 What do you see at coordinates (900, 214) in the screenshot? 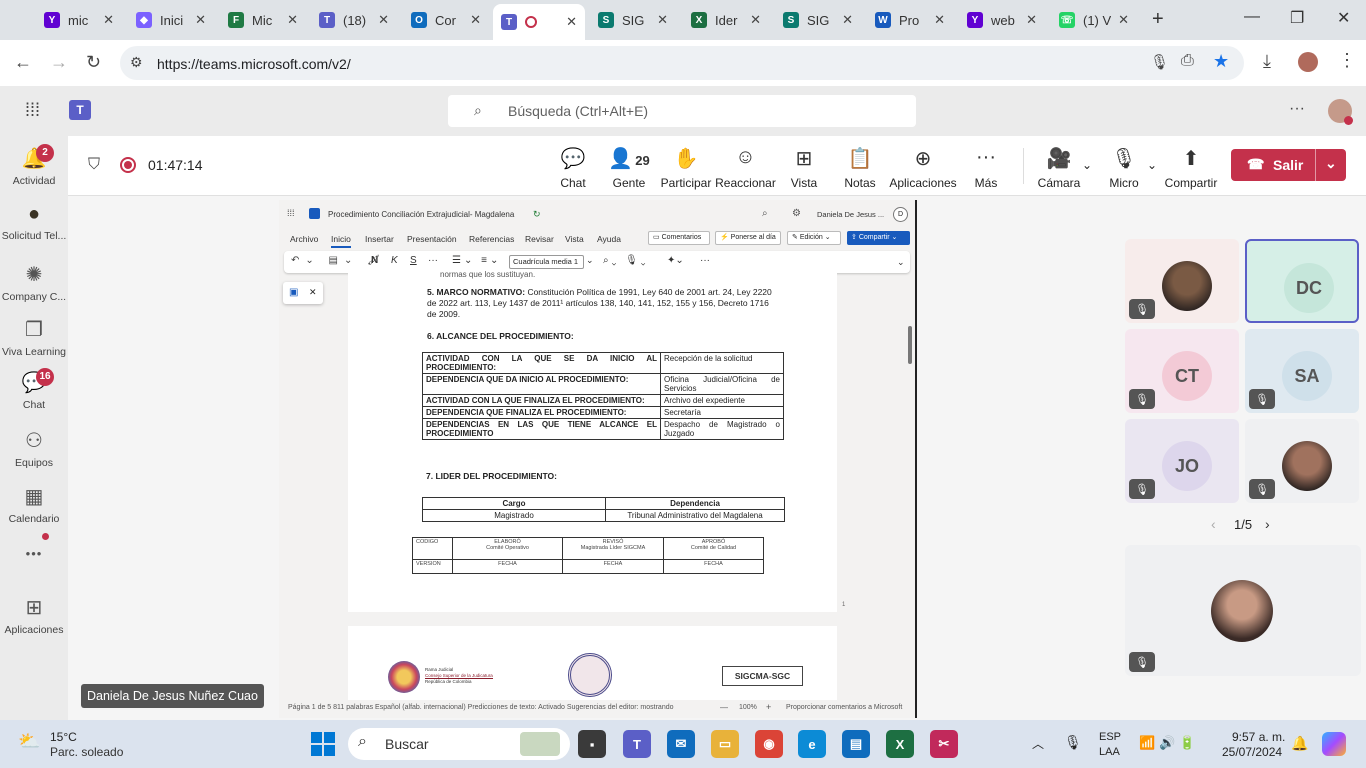
I see `word-user-avatar: D` at bounding box center [900, 214].